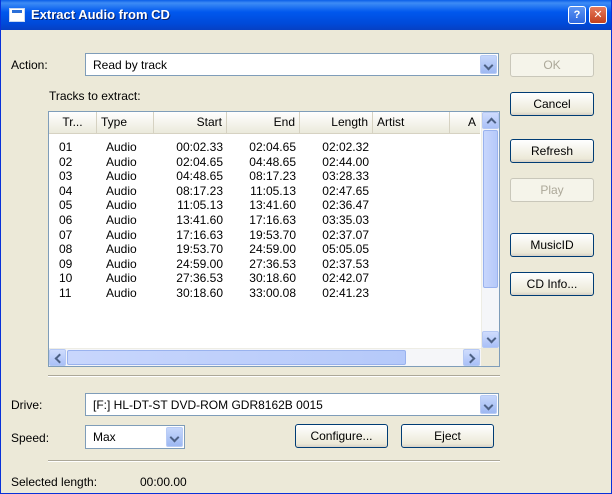 This screenshot has height=494, width=612. Describe the element at coordinates (273, 190) in the screenshot. I see `track-end: 11:05.13` at that location.